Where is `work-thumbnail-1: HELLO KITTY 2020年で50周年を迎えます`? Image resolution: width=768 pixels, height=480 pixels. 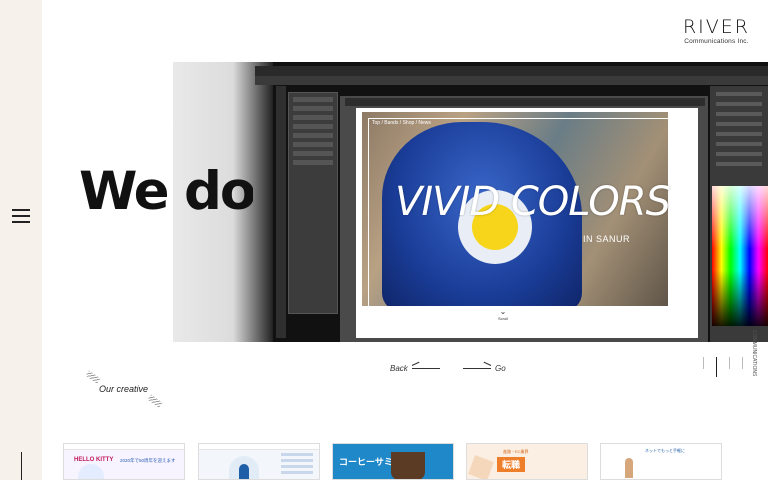 work-thumbnail-1: HELLO KITTY 2020年で50周年を迎えます is located at coordinates (124, 461).